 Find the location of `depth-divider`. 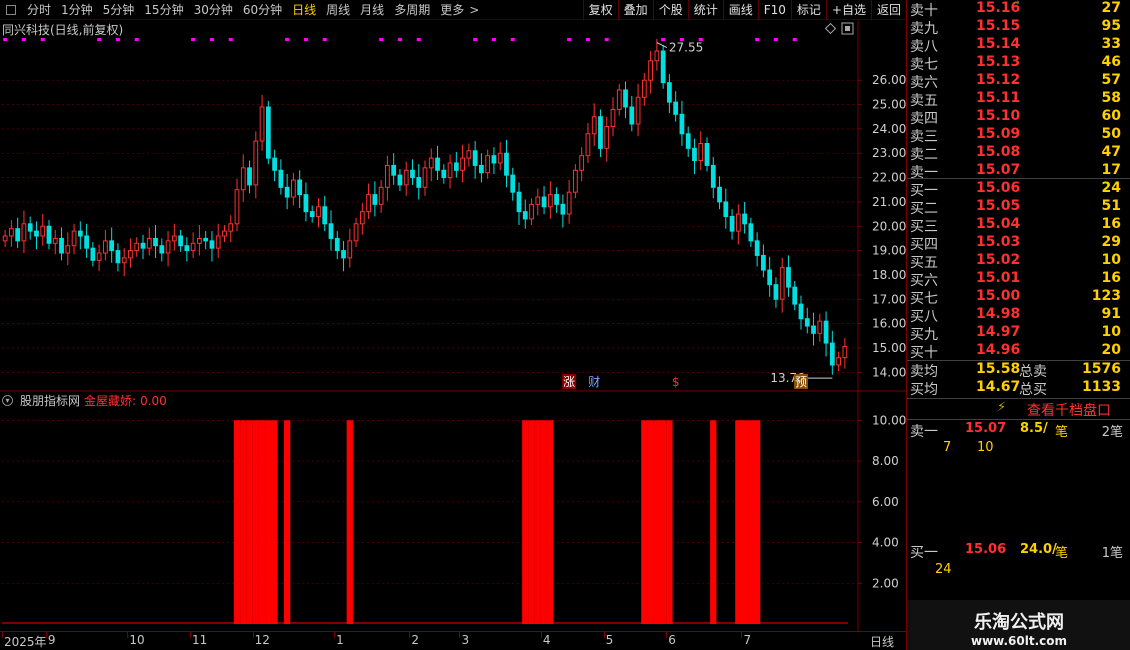

depth-divider is located at coordinates (1018, 398).